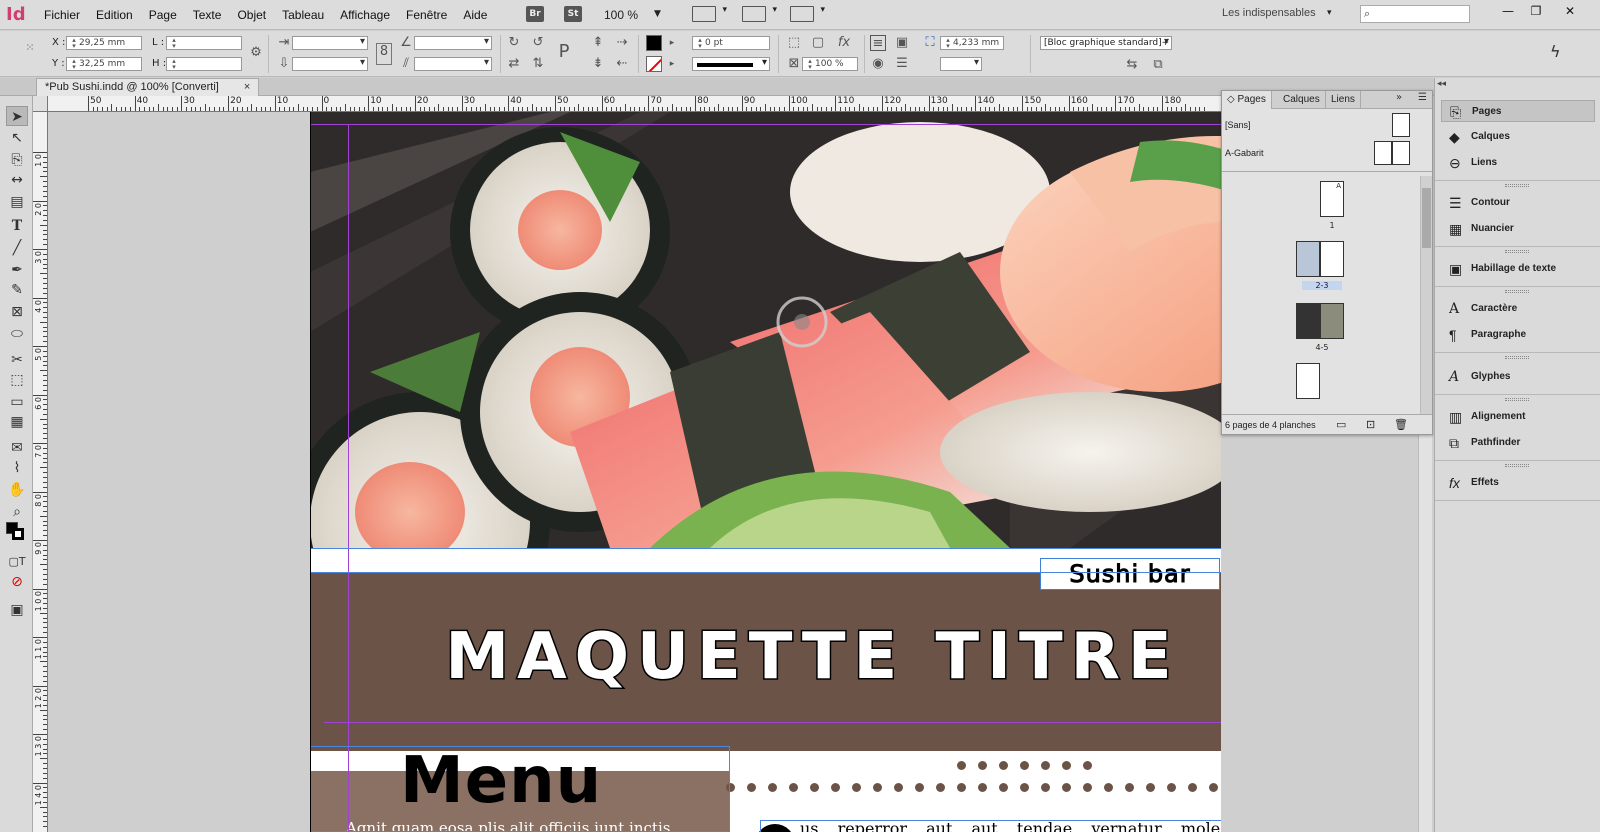 The image size is (1600, 832). Describe the element at coordinates (1518, 269) in the screenshot. I see `dock-item-habillage: ▣ Habillage de texte` at that location.